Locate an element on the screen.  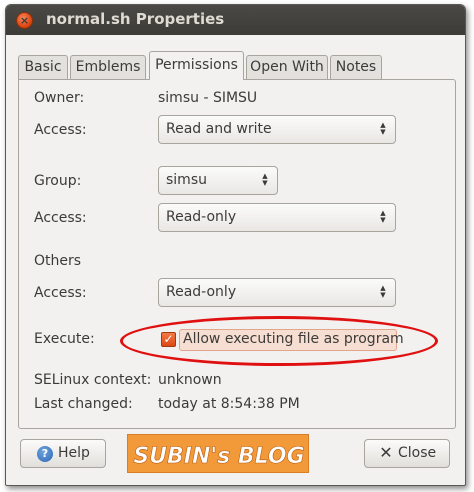
close-button-label: Close is located at coordinates (417, 453).